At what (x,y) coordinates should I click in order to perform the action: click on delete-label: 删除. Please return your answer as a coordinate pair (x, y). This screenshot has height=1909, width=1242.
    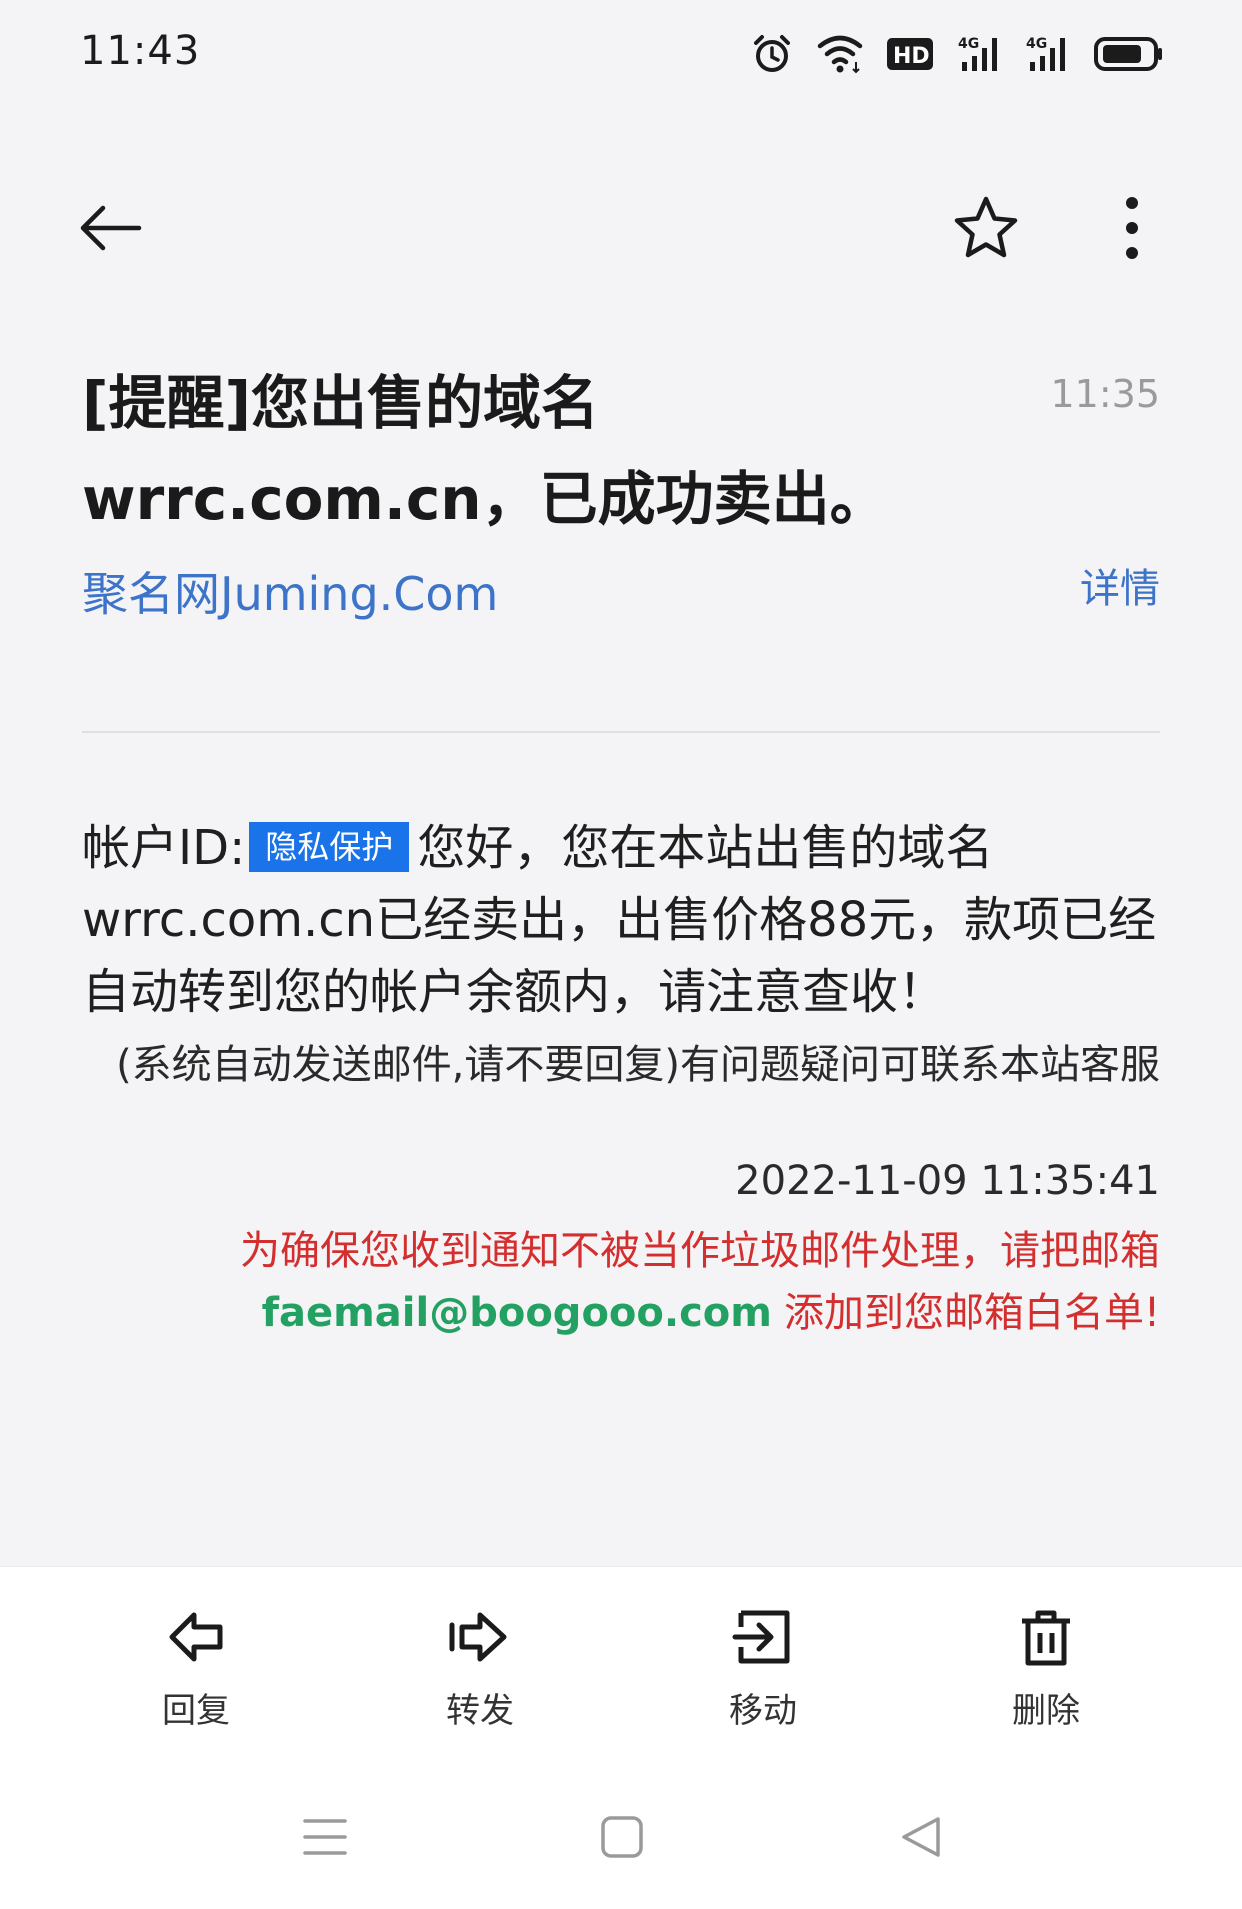
    Looking at the image, I should click on (1046, 1711).